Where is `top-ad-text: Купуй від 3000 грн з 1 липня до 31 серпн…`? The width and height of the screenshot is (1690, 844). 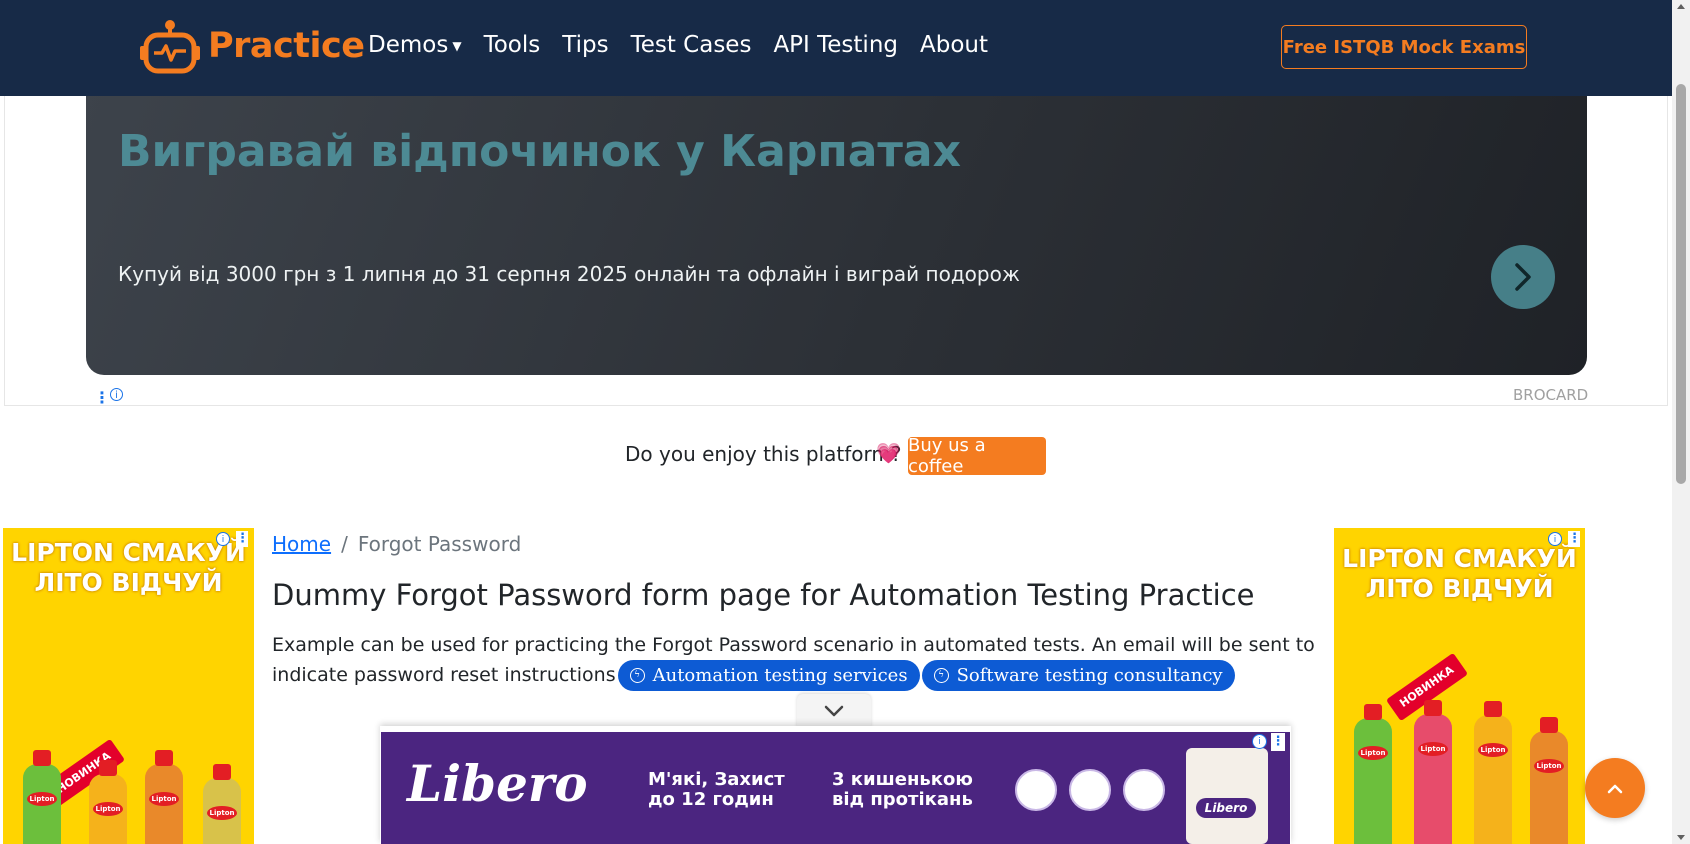
top-ad-text: Купуй від 3000 грн з 1 липня до 31 серпн… is located at coordinates (569, 274).